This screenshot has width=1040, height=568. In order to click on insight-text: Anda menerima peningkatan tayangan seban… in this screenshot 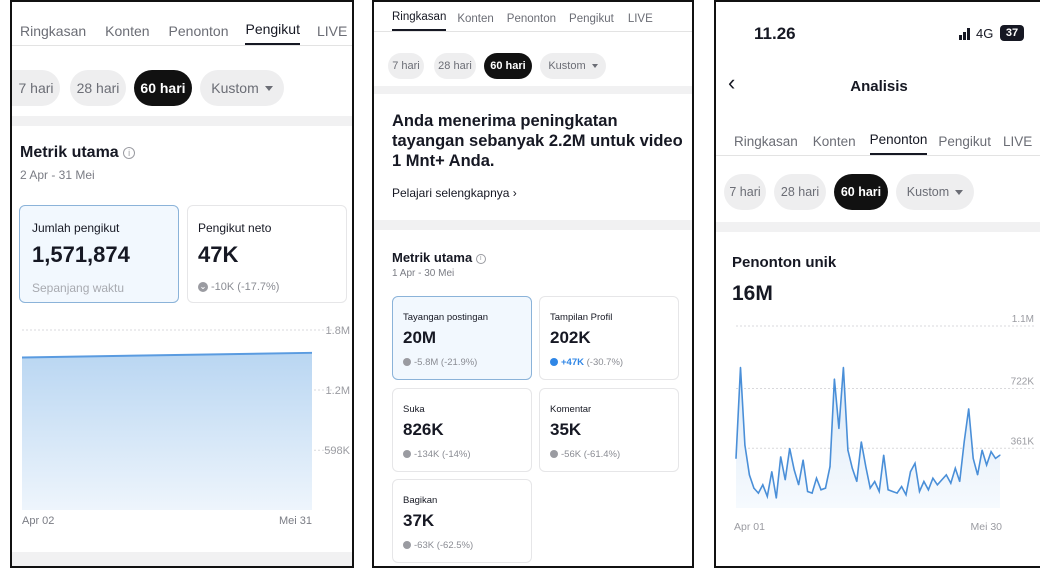, I will do `click(537, 141)`.